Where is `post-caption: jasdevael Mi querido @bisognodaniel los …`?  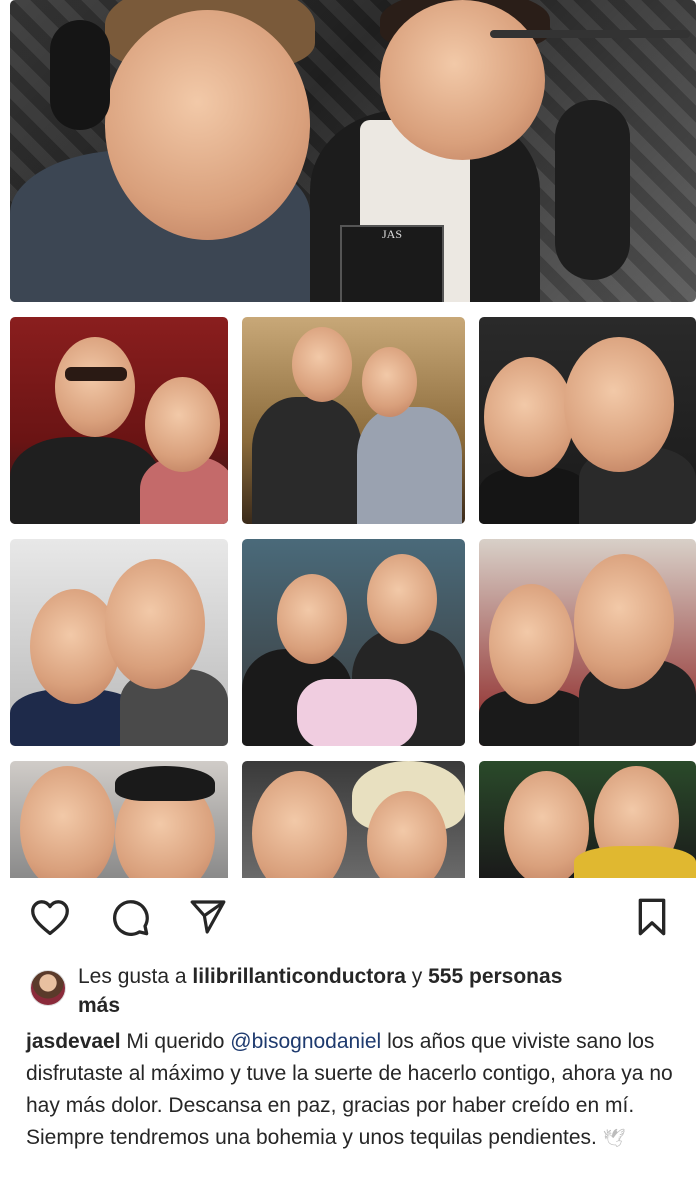 post-caption: jasdevael Mi querido @bisognodaniel los … is located at coordinates (351, 1090).